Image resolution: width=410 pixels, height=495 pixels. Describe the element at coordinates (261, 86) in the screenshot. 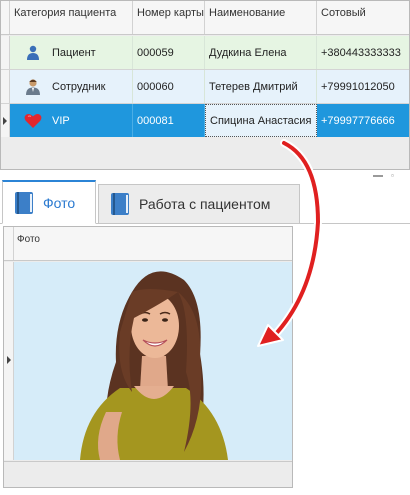

I see `cell-name: Тетерев Дмитрий` at that location.